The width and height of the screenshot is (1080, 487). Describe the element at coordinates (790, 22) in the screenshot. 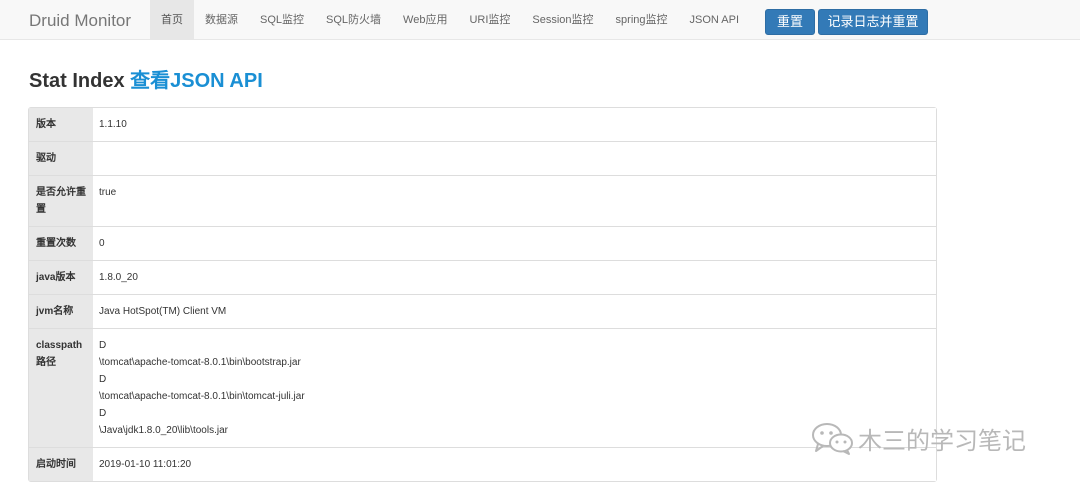

I see `reset-button: 重置` at that location.